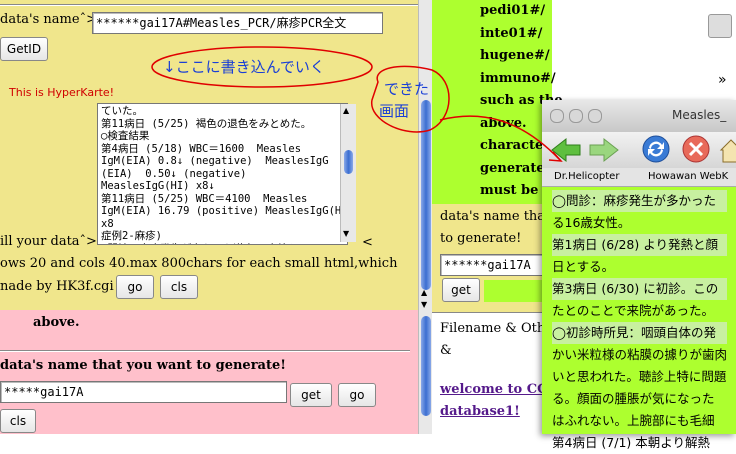 This screenshot has height=454, width=736. What do you see at coordinates (407, 89) in the screenshot?
I see `done-note-line1: できた` at bounding box center [407, 89].